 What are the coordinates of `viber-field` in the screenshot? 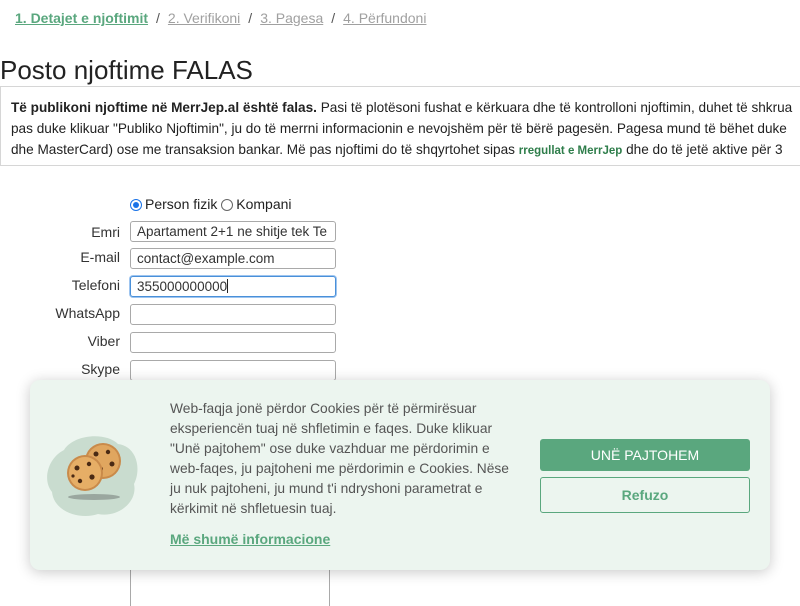 It's located at (233, 342).